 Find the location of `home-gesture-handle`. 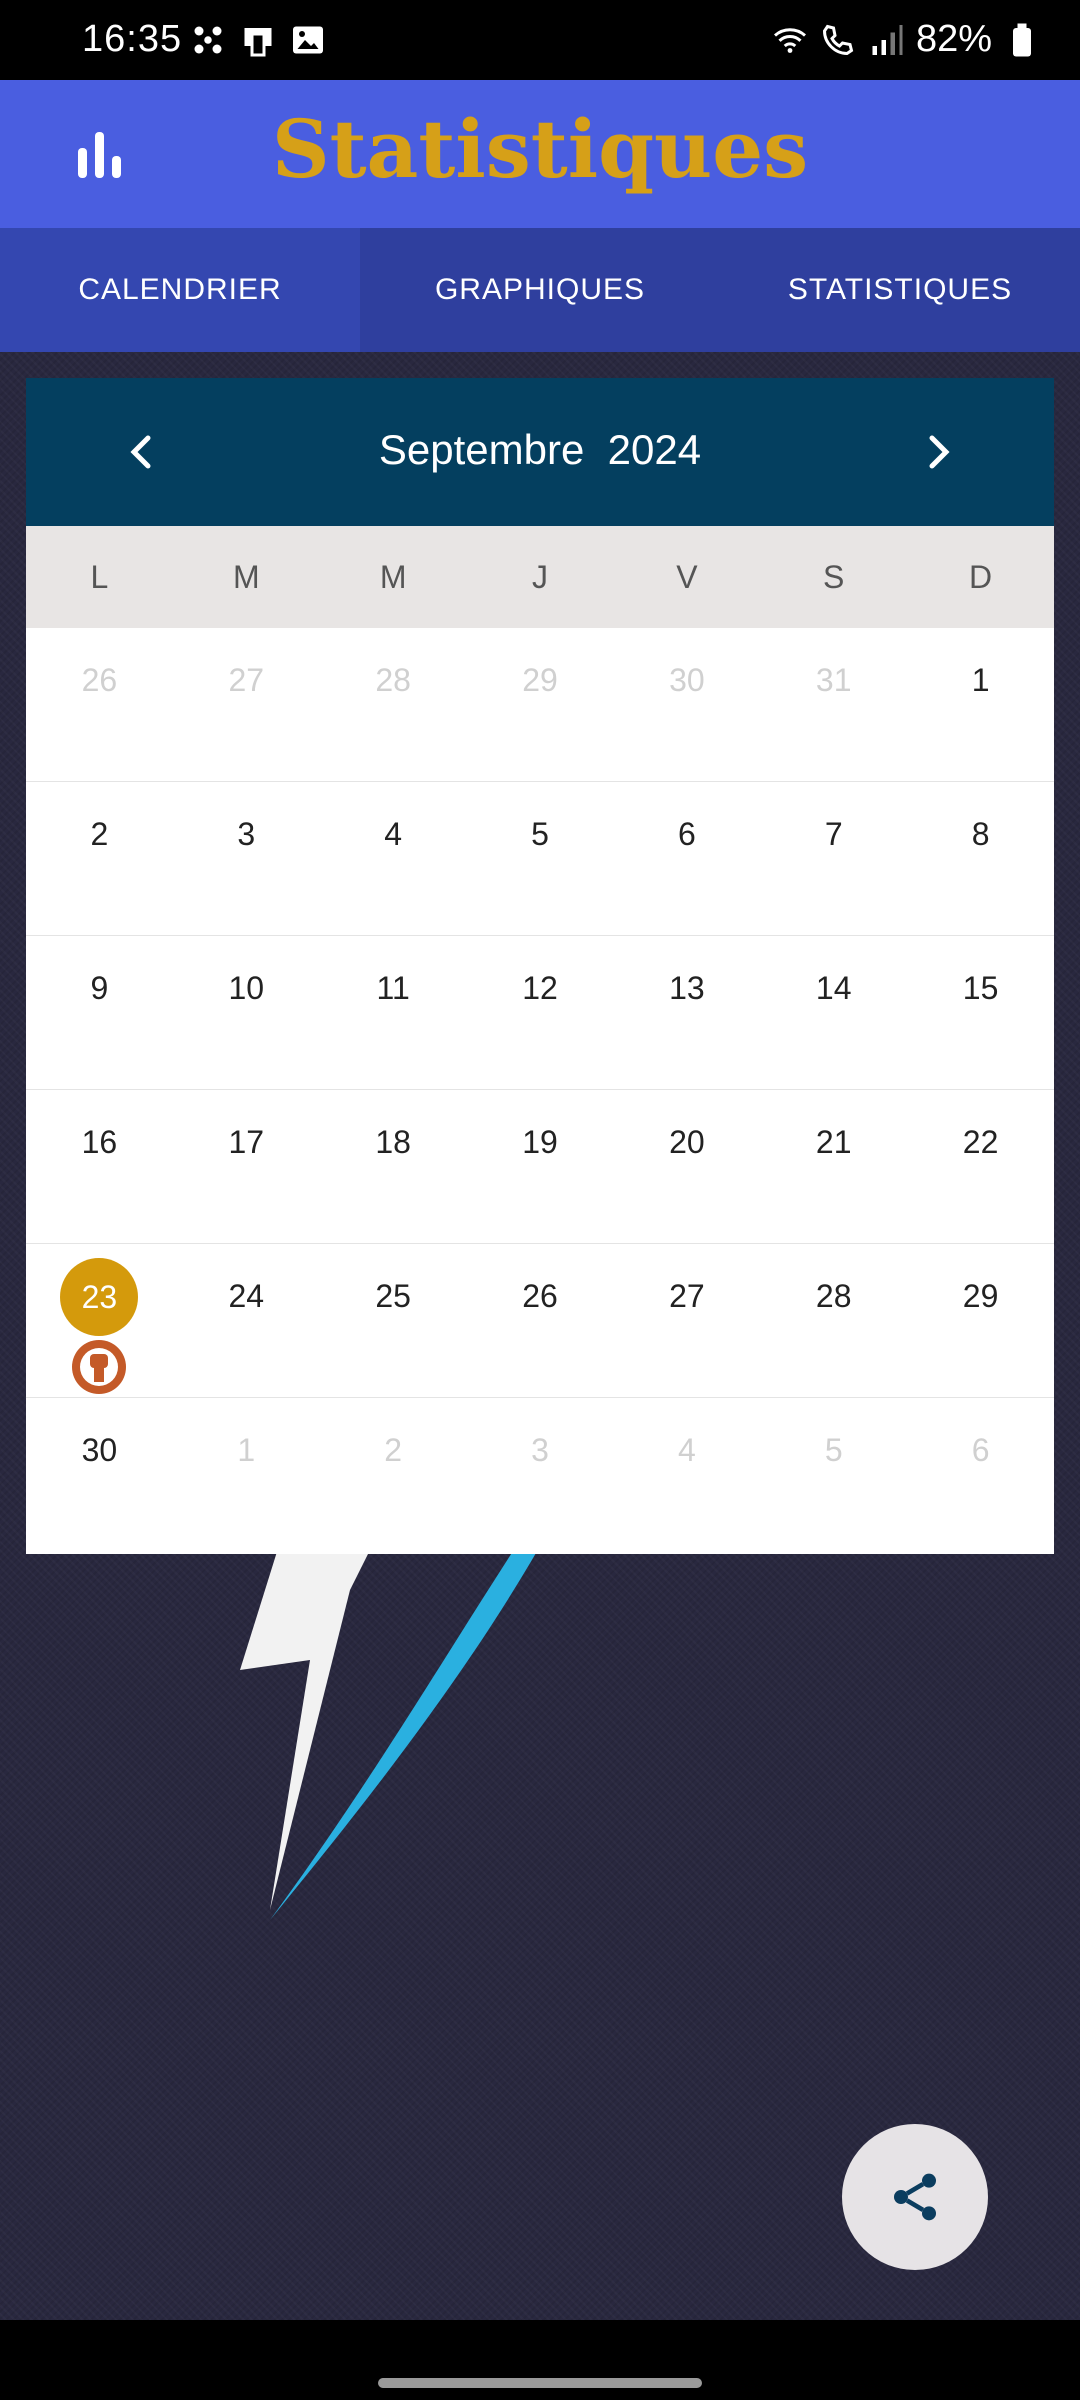

home-gesture-handle is located at coordinates (540, 2383).